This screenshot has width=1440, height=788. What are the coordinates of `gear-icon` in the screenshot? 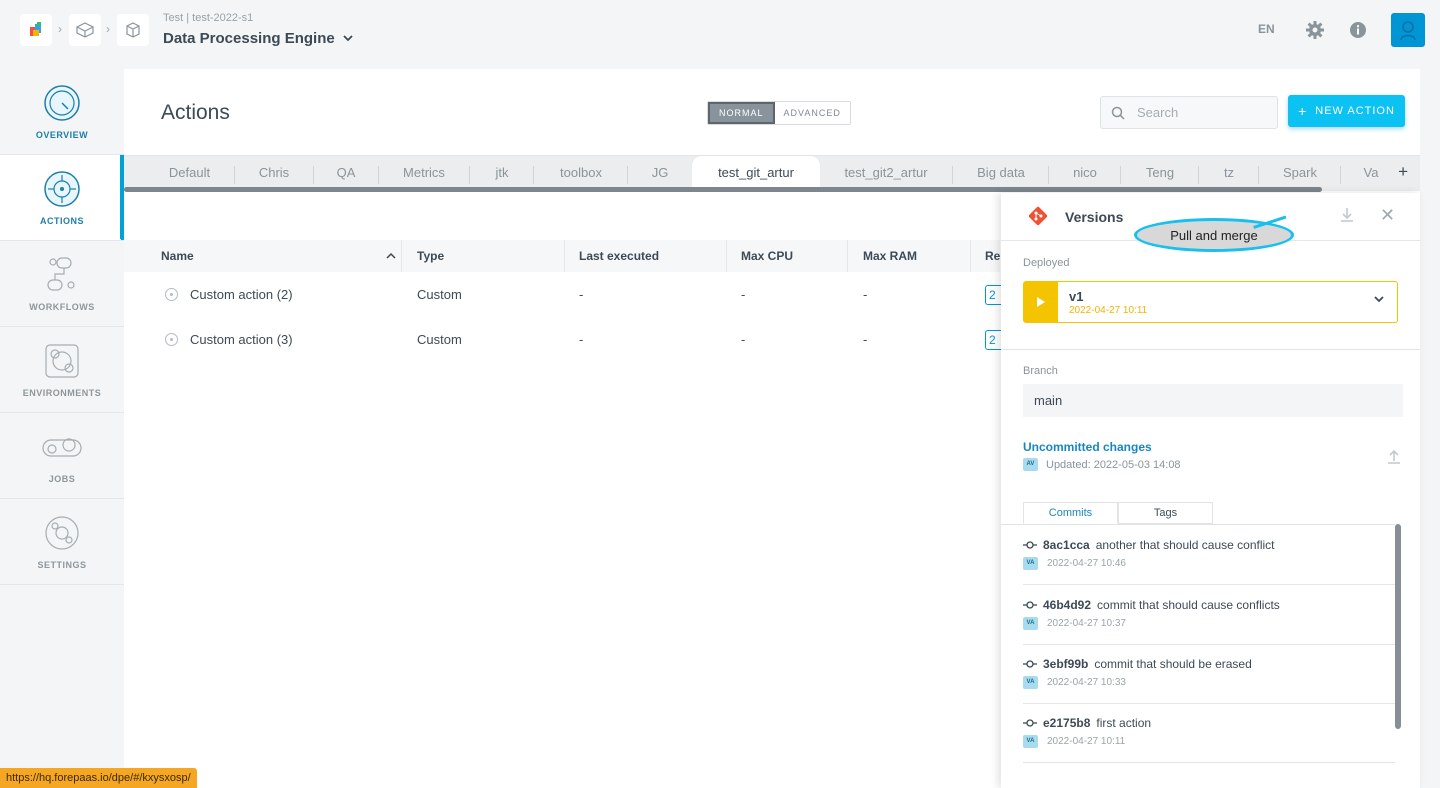 It's located at (1315, 30).